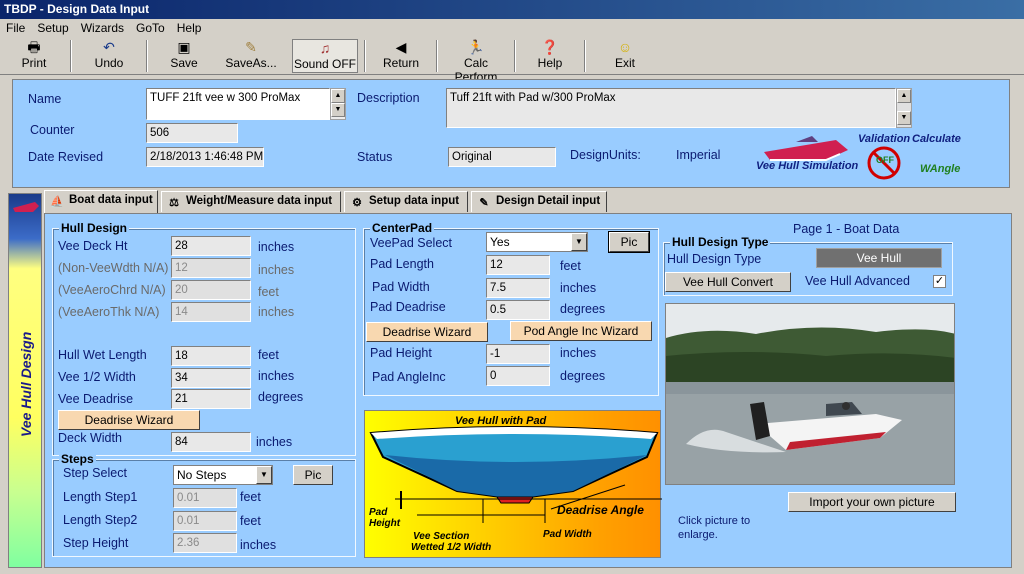  I want to click on design-units-label: DesignUnits:, so click(605, 155).